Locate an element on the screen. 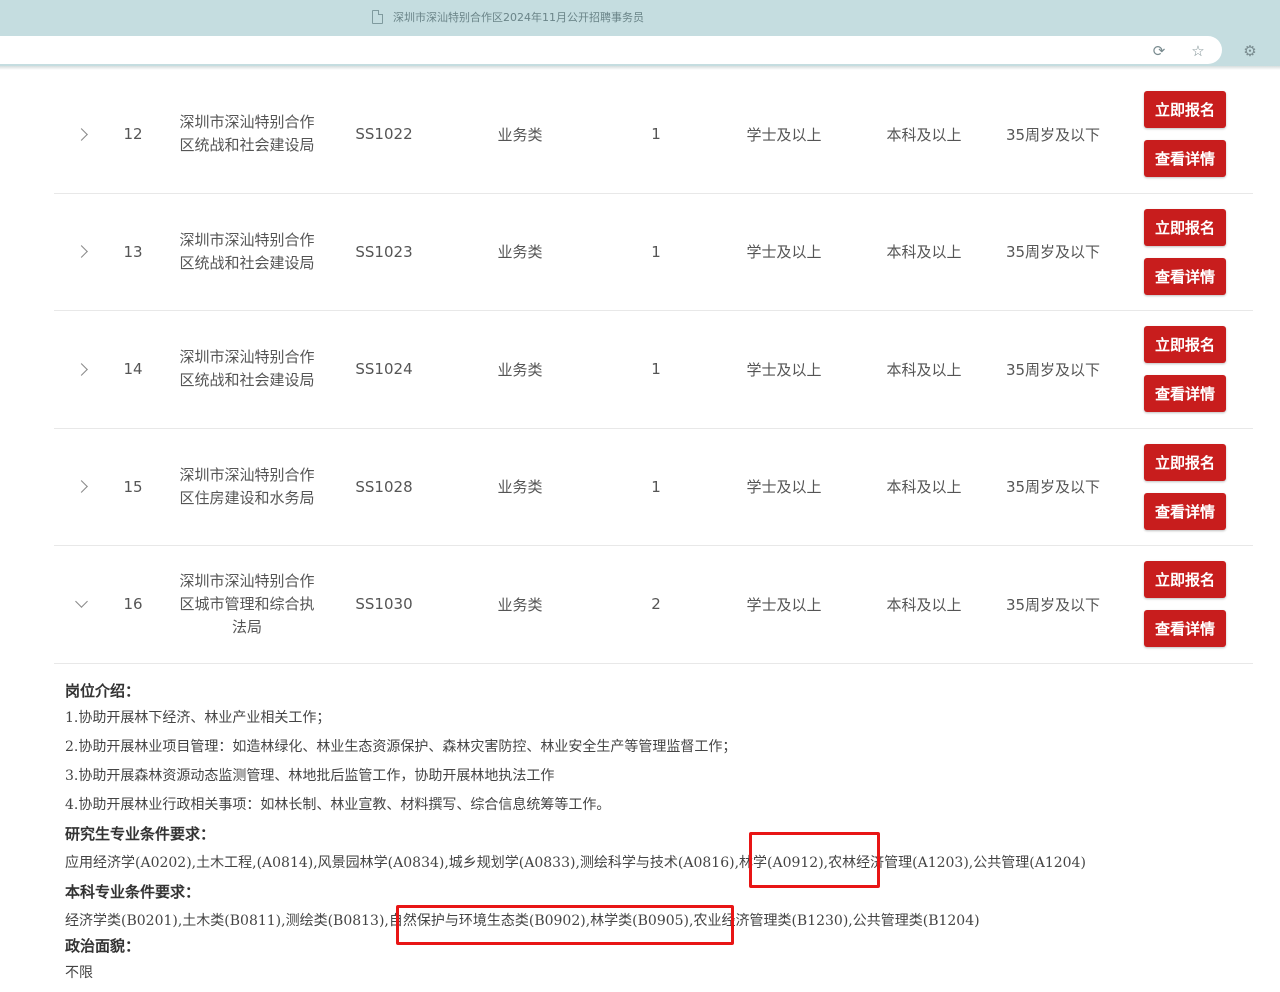 This screenshot has width=1280, height=992. politics-text: 不限 is located at coordinates (79, 973).